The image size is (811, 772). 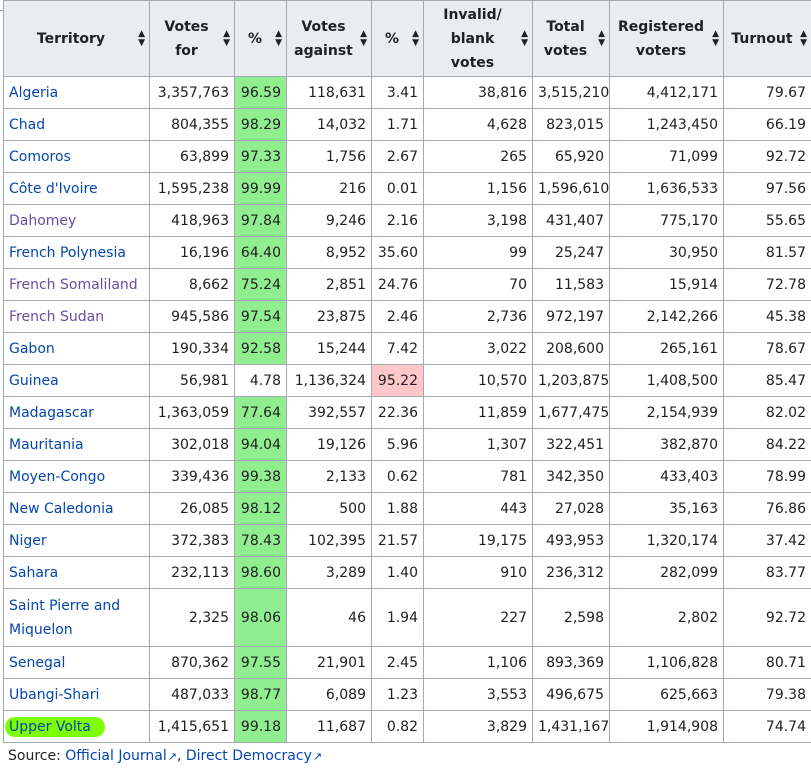 I want to click on cell-invalid: 11,859, so click(x=478, y=412).